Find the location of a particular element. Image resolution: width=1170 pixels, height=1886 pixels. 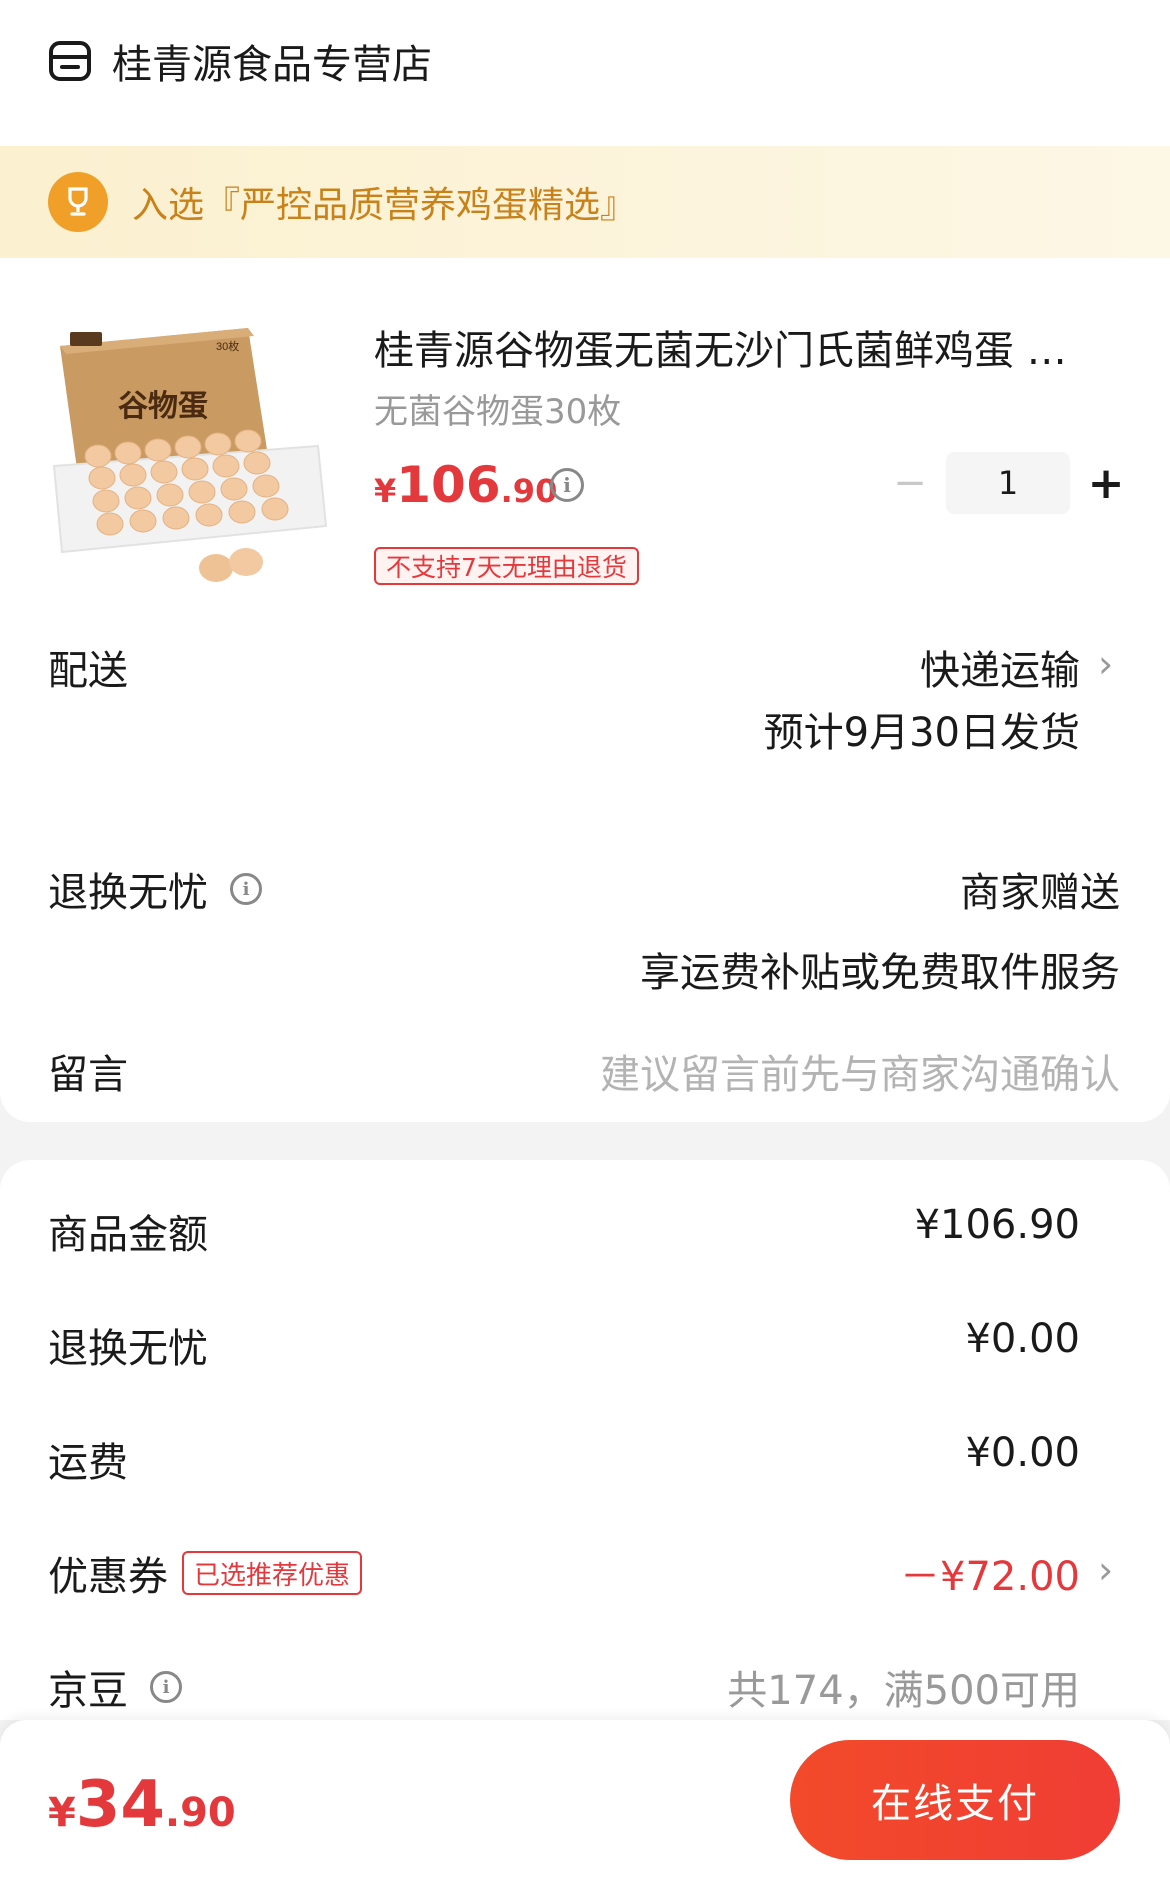

store-header: 桂青源食品专营店 is located at coordinates (240, 61).